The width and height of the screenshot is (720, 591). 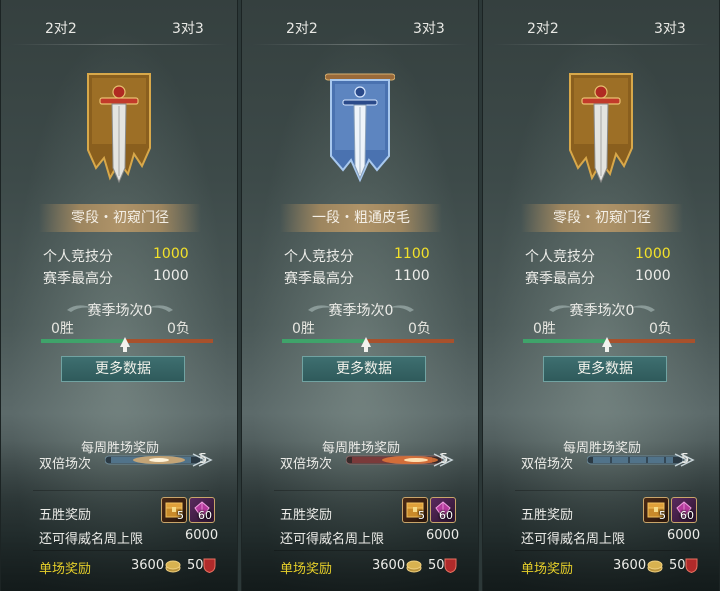 What do you see at coordinates (360, 128) in the screenshot?
I see `blue-sword-banner-icon` at bounding box center [360, 128].